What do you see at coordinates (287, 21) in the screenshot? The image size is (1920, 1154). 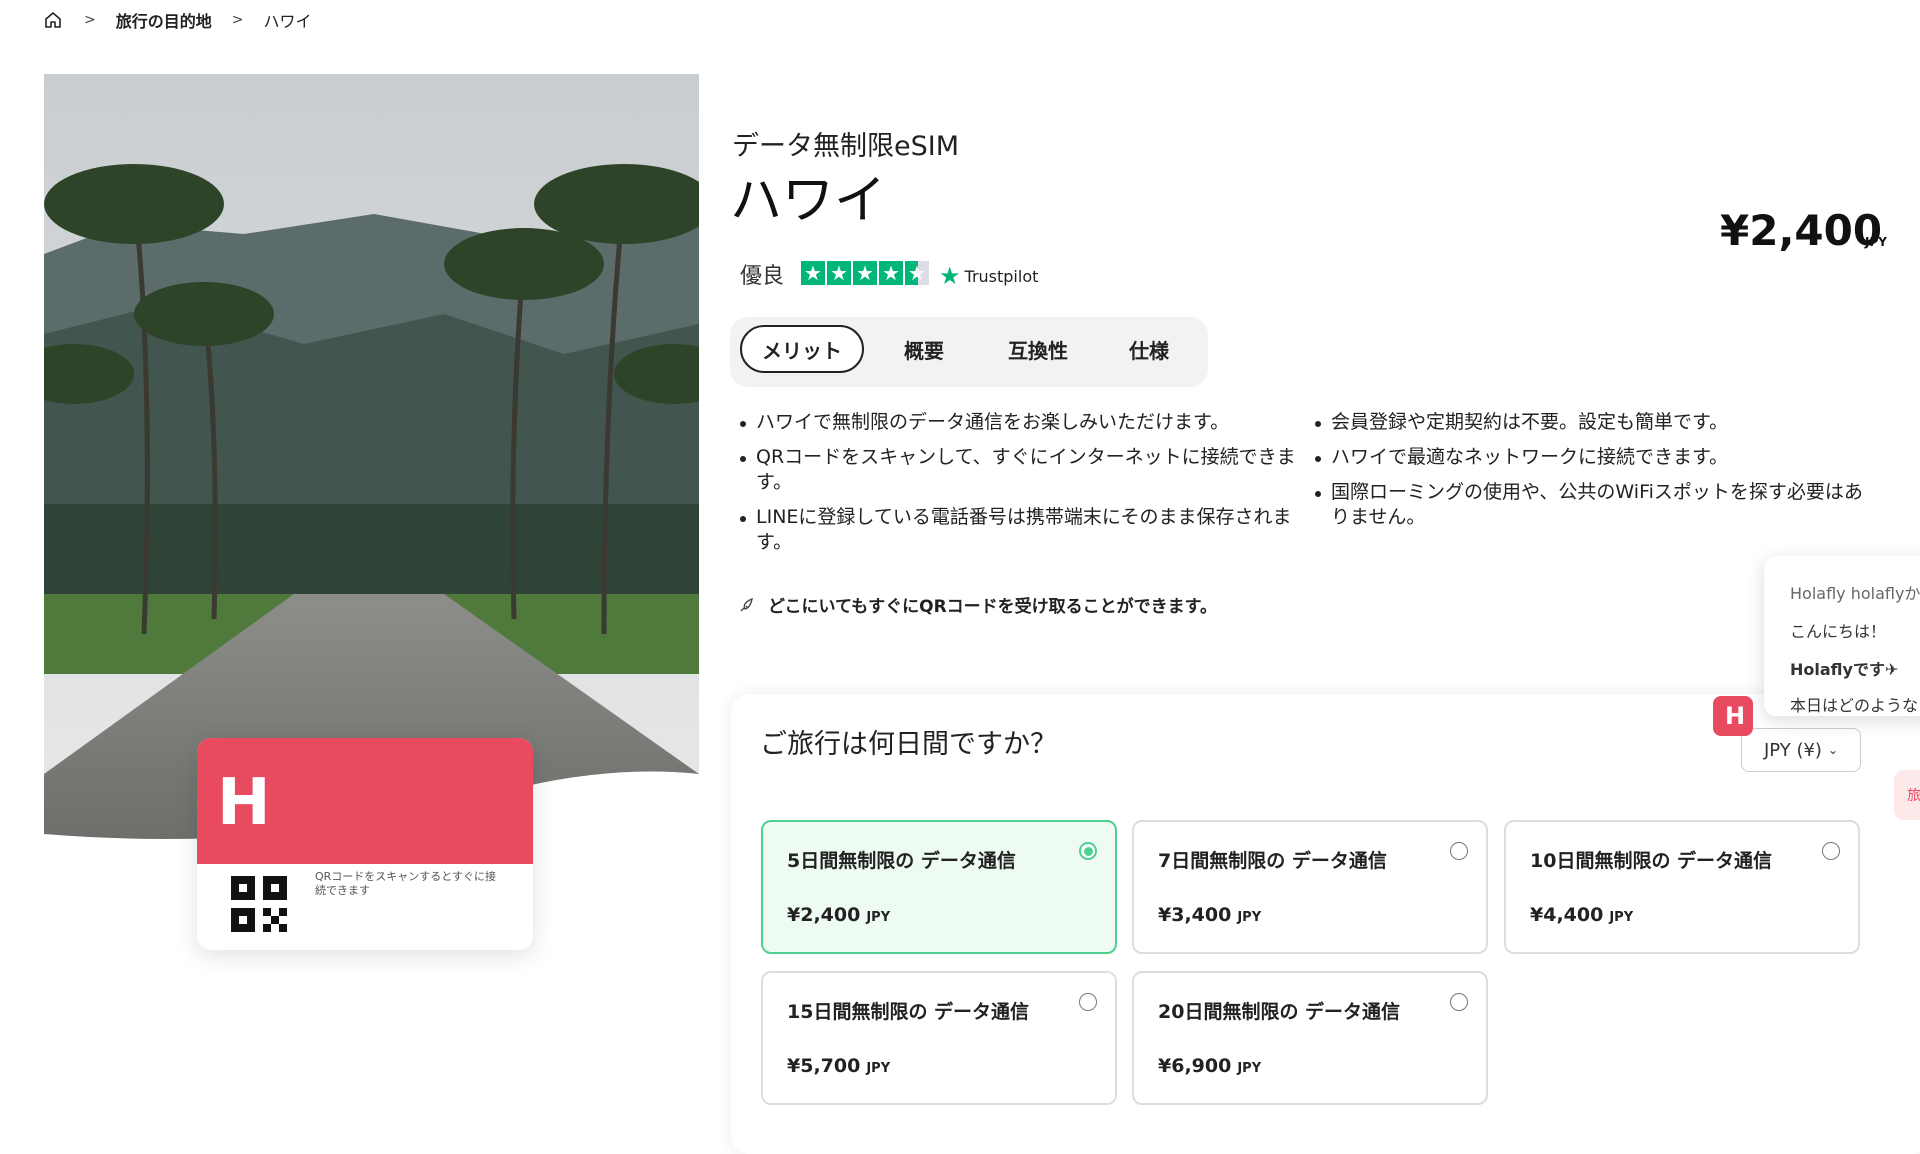 I see `breadcrumb-current: ハワイ` at bounding box center [287, 21].